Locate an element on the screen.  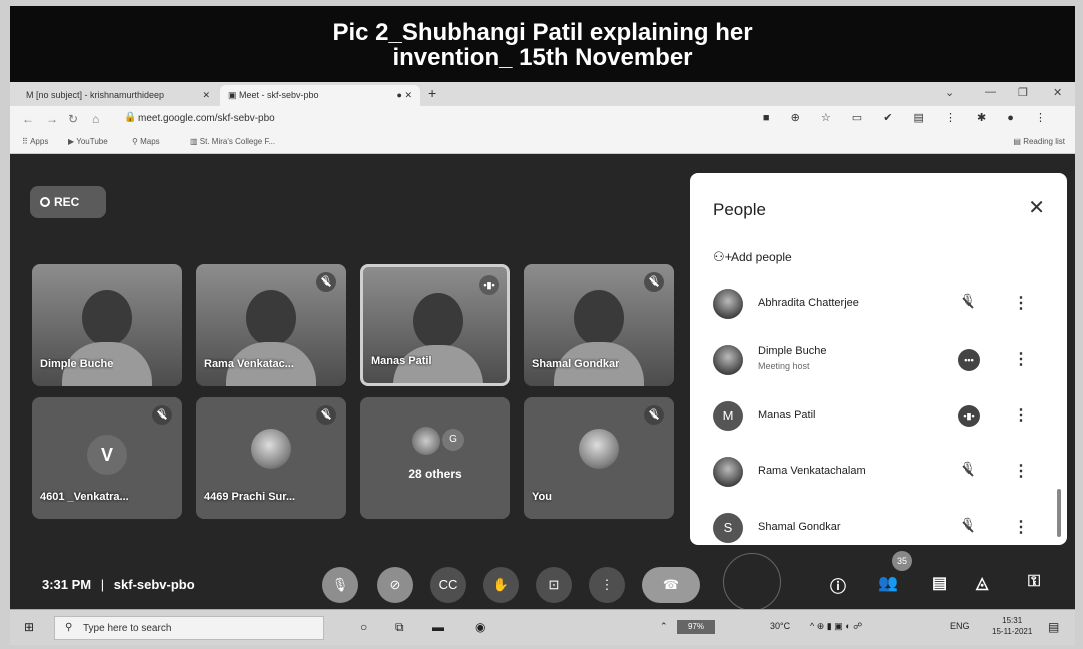
participant-row: Dimple Buche Meeting host ••• ⋮ is located at coordinates (883, 361).